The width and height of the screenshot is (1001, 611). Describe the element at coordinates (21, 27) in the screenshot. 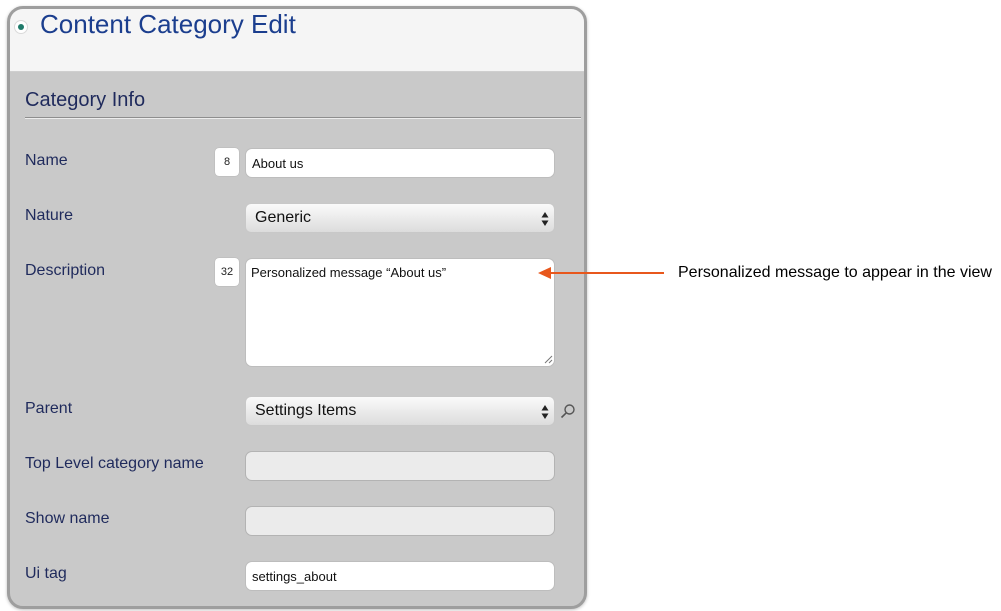

I see `radio-bullet-icon` at that location.